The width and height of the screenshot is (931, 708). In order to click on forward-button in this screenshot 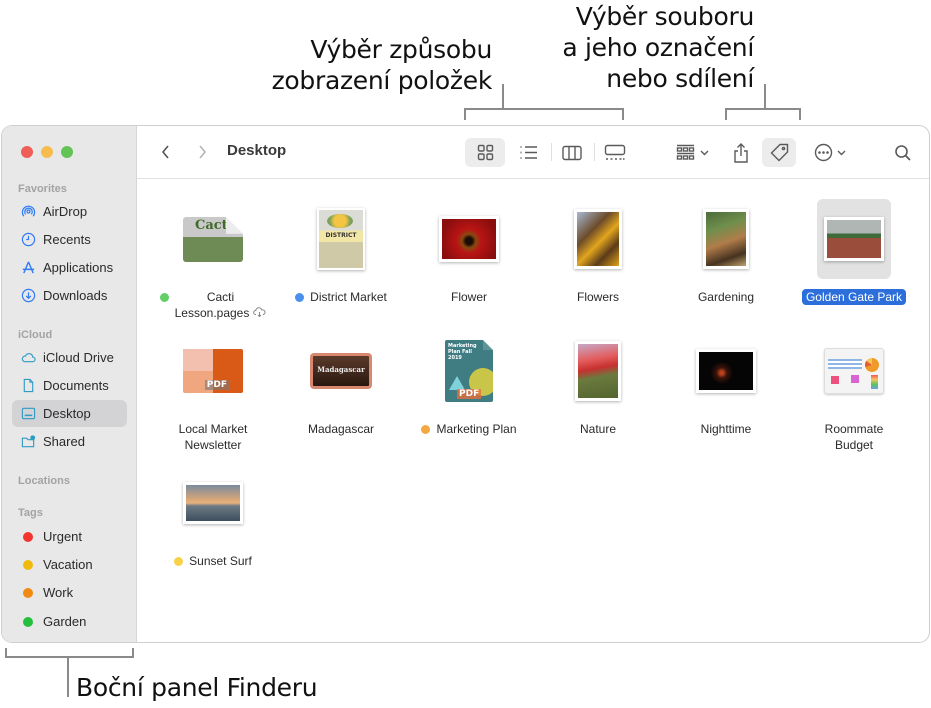, I will do `click(202, 152)`.